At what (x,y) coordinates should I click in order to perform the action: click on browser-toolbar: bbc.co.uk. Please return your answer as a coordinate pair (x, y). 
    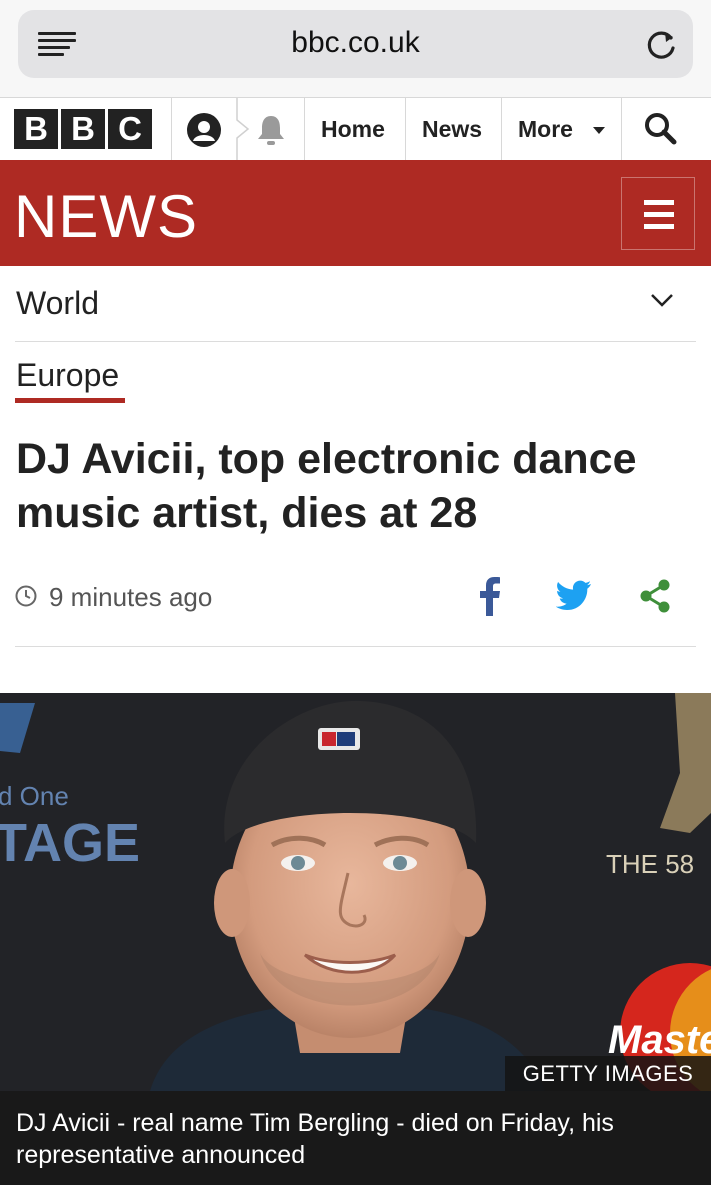
    Looking at the image, I should click on (355, 48).